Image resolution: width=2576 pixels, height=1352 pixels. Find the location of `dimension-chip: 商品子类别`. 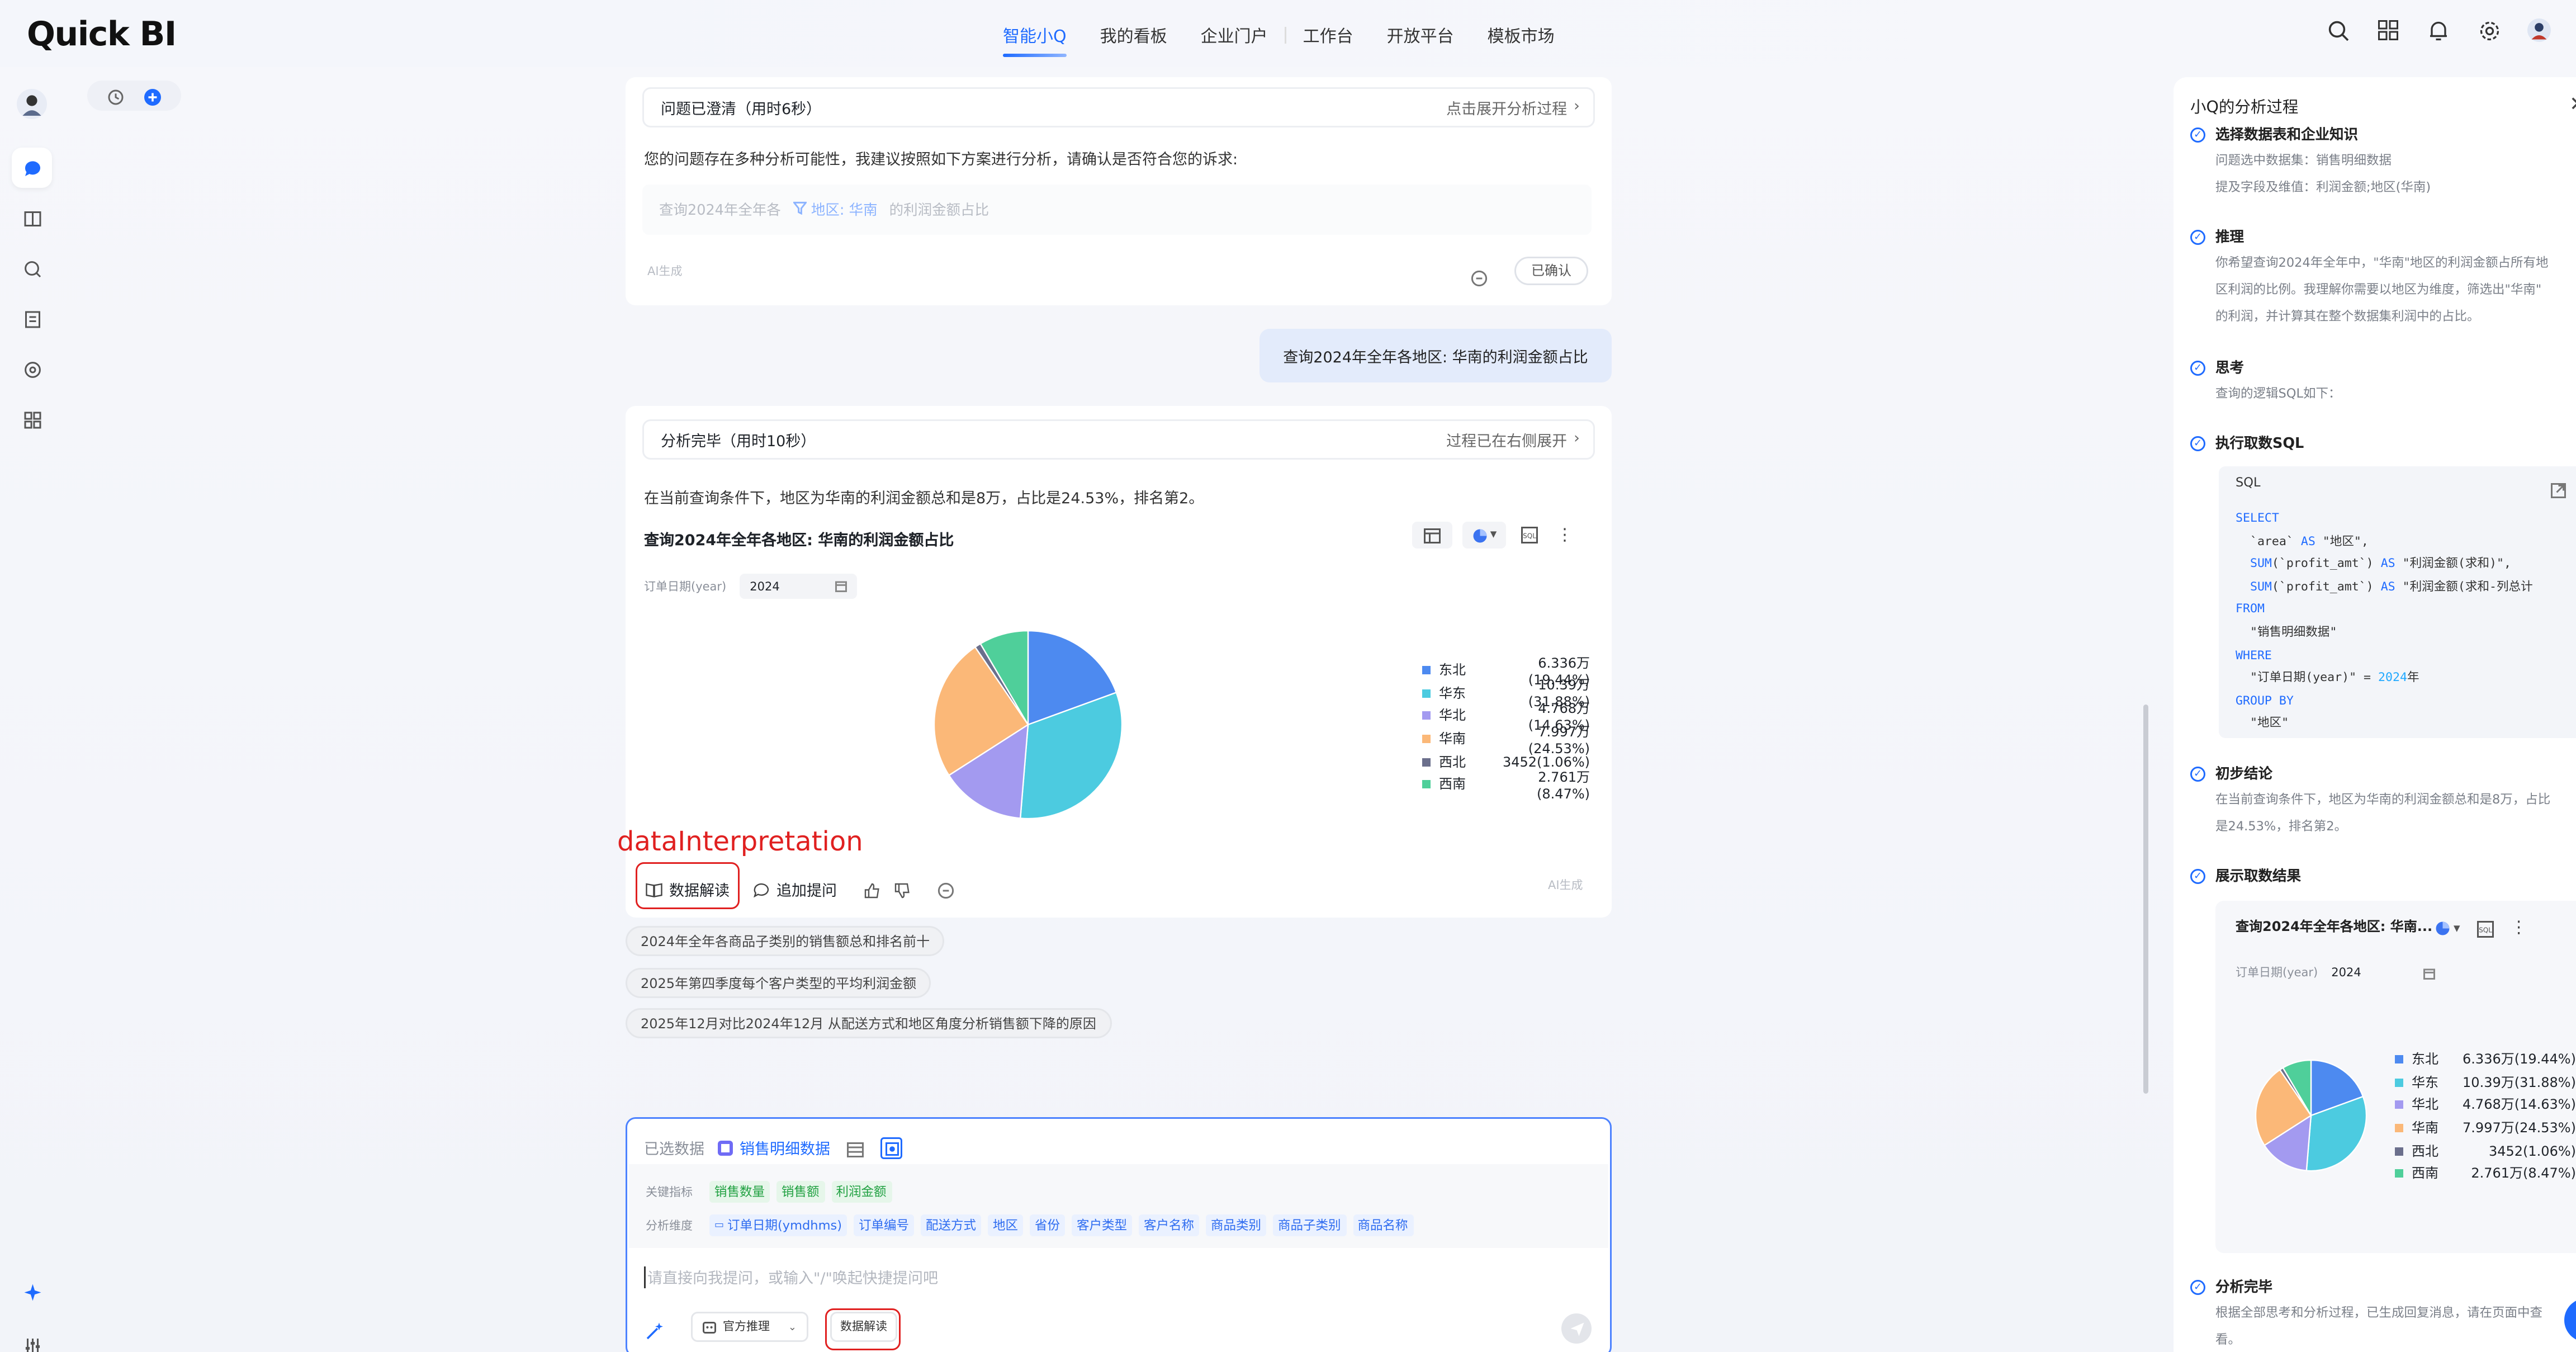

dimension-chip: 商品子类别 is located at coordinates (1310, 1225).